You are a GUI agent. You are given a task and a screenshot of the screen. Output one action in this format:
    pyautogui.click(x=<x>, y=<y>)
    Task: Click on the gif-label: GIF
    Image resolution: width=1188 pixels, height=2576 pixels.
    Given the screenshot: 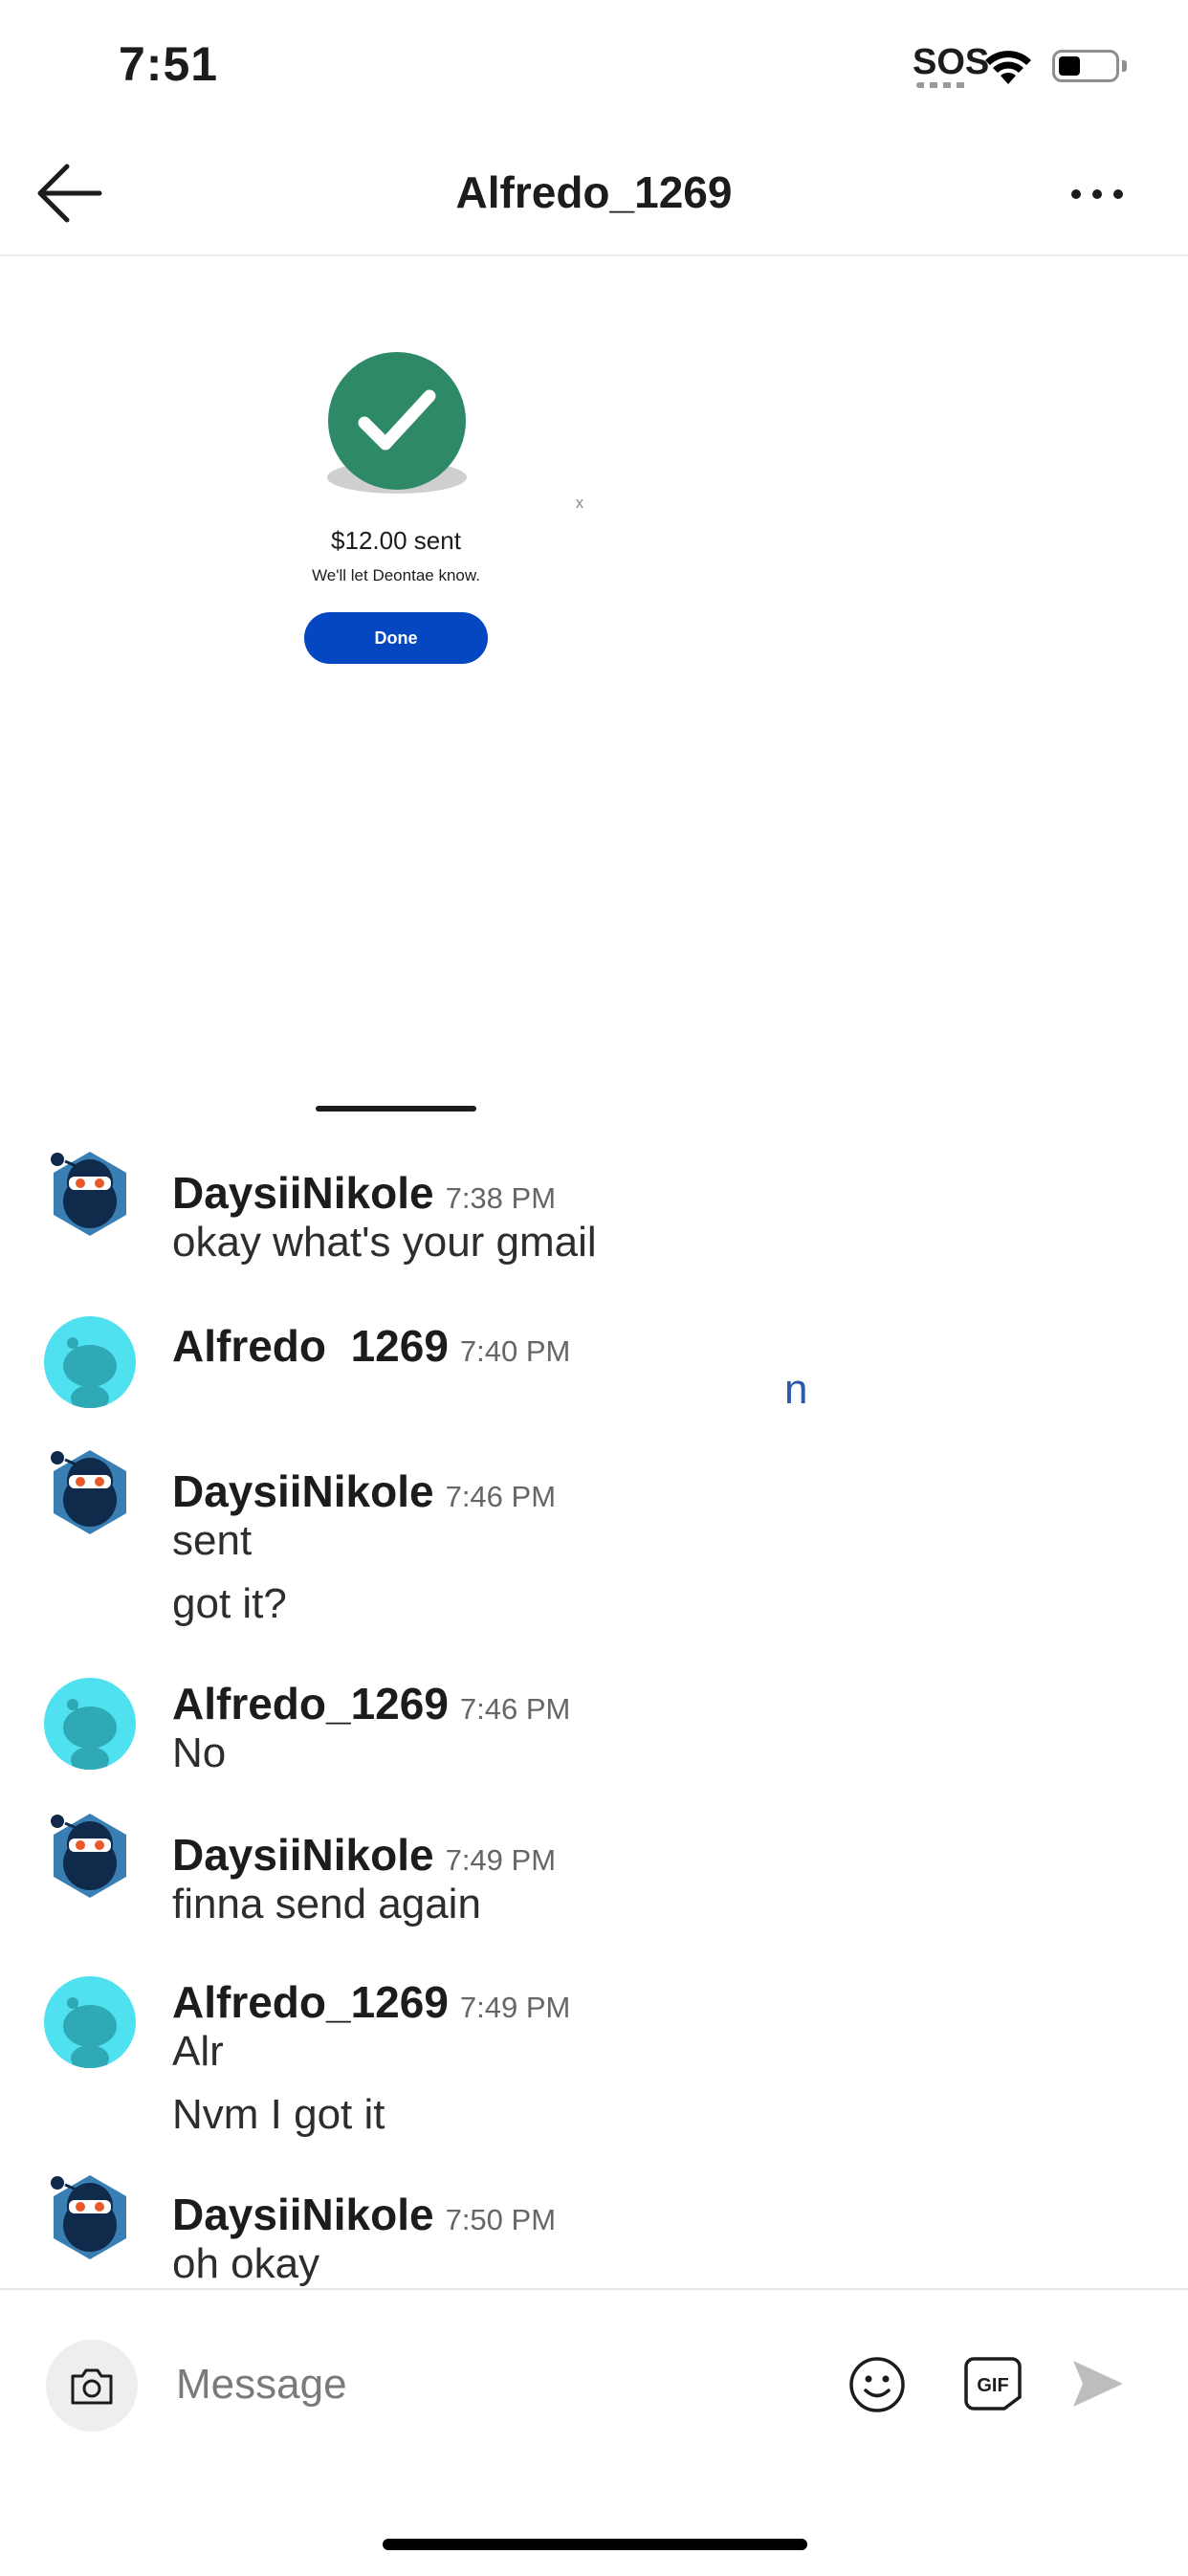 What is the action you would take?
    pyautogui.click(x=992, y=2385)
    